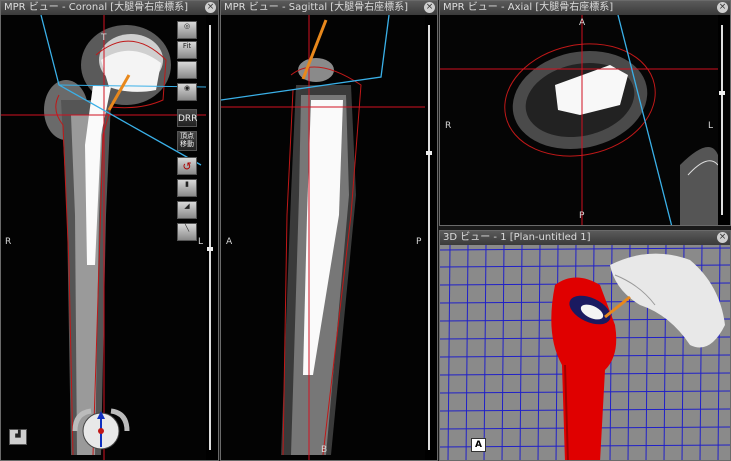  I want to click on axial-title: MPR ビュー - Axial [大腿骨右座標系], so click(528, 7).